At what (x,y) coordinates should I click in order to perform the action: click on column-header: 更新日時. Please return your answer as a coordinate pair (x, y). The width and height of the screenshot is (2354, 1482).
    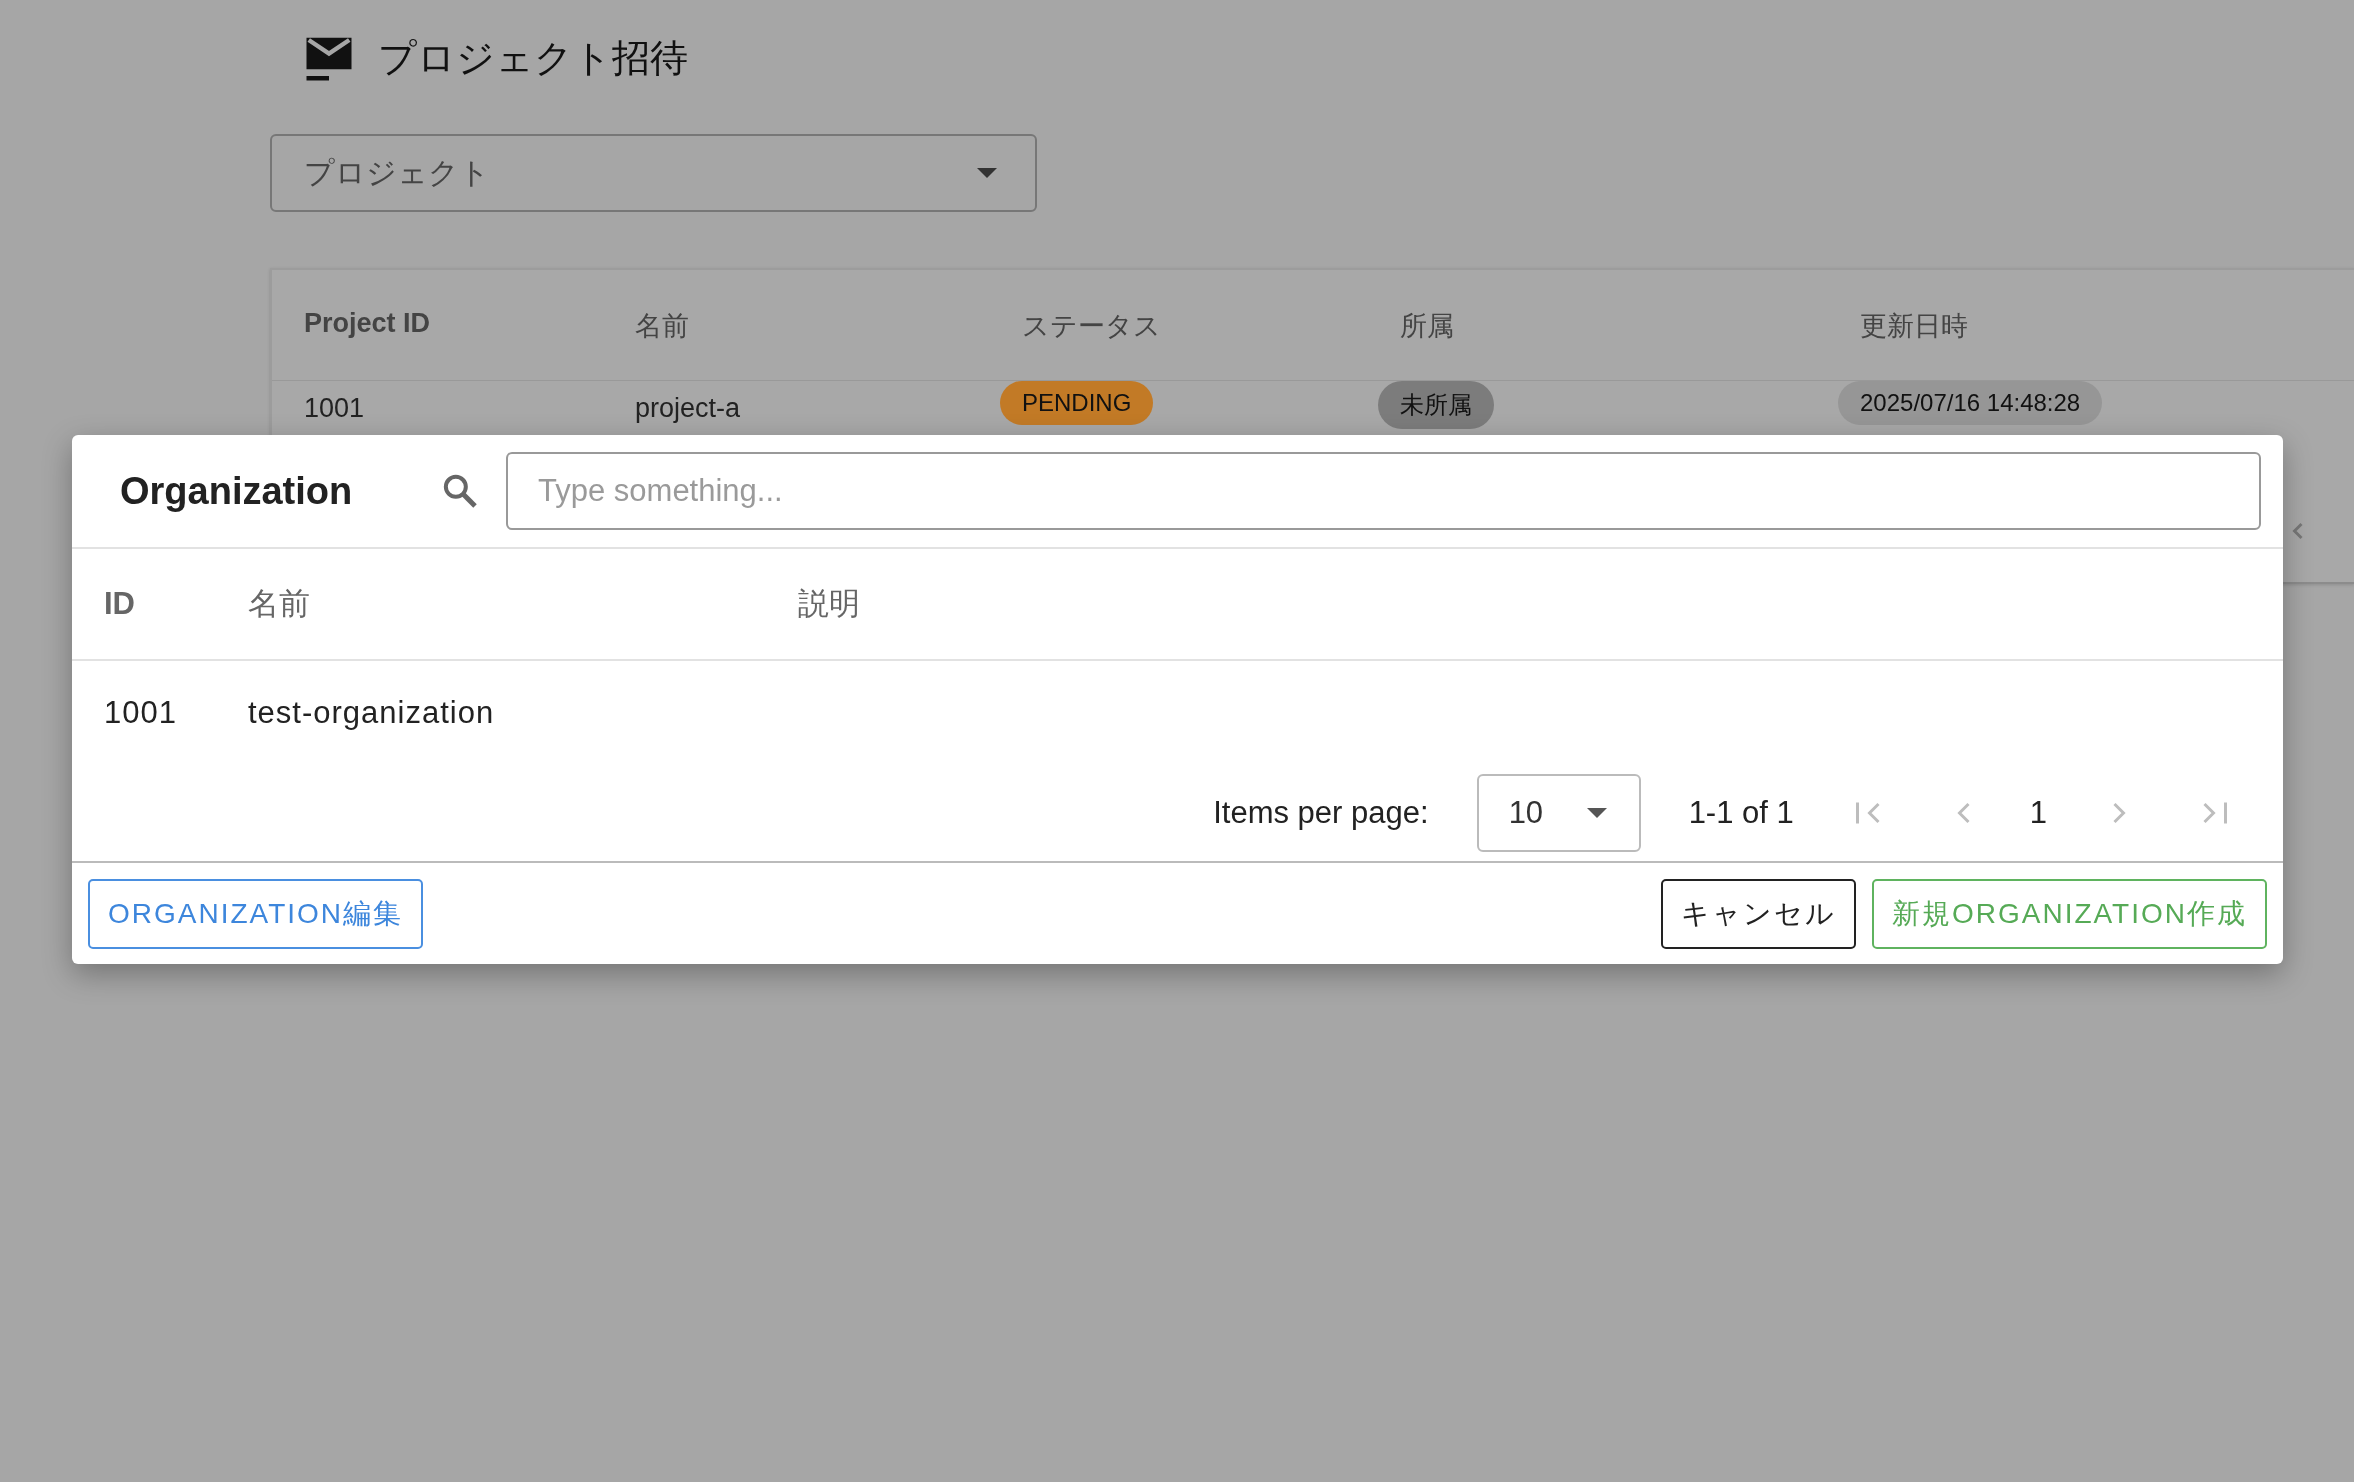
    Looking at the image, I should click on (1914, 326).